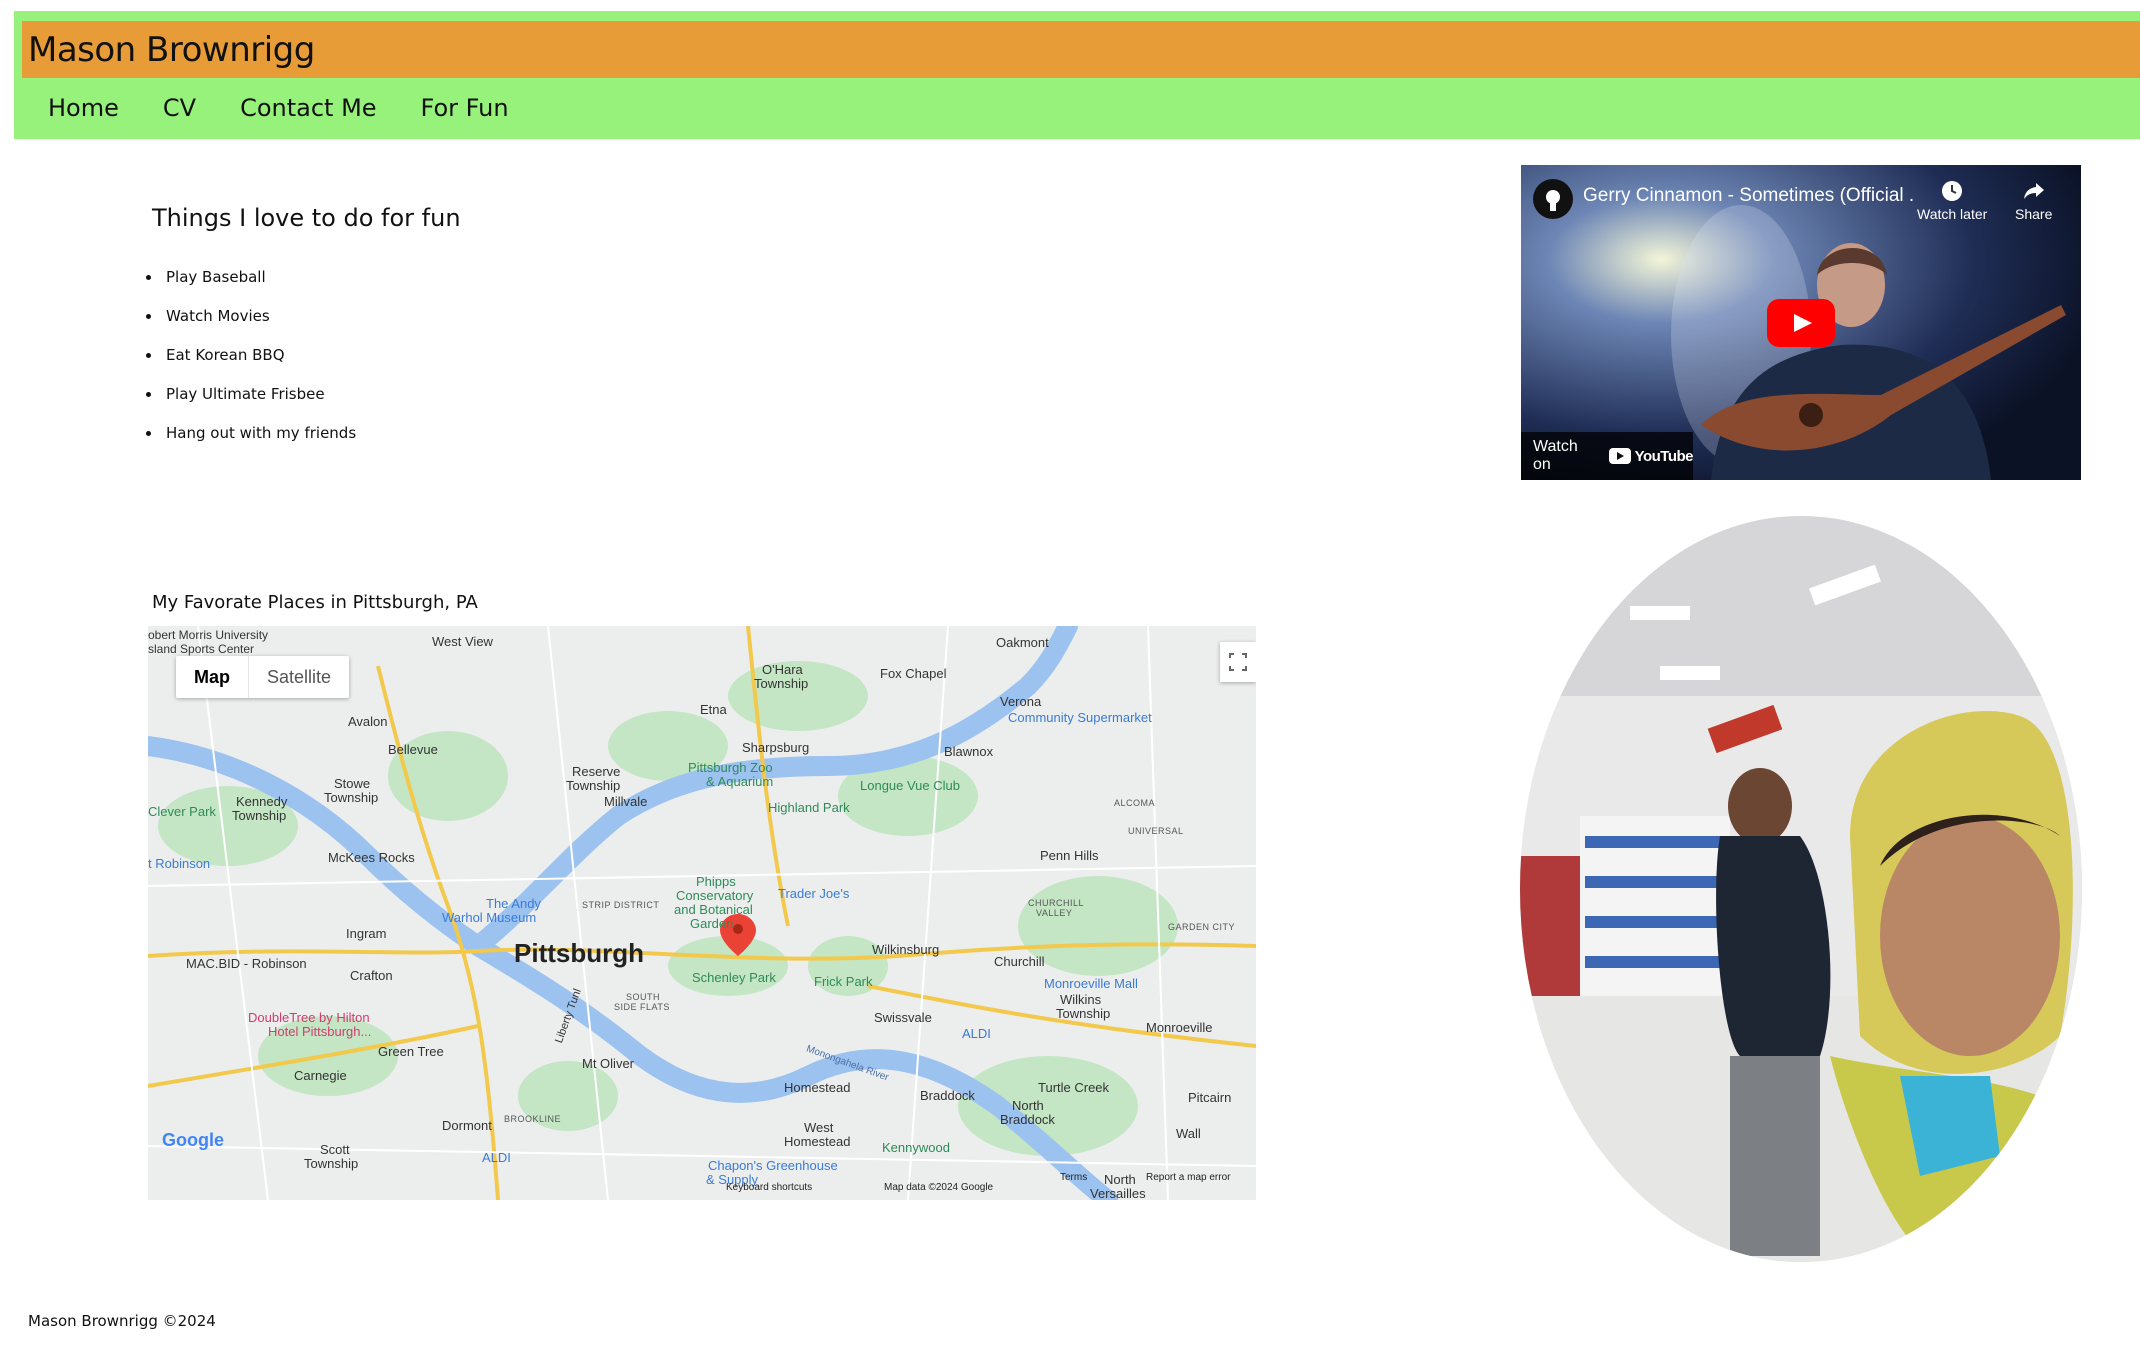 This screenshot has width=2140, height=1348. What do you see at coordinates (246, 963) in the screenshot?
I see `map-label: MAC.BID - Robinson` at bounding box center [246, 963].